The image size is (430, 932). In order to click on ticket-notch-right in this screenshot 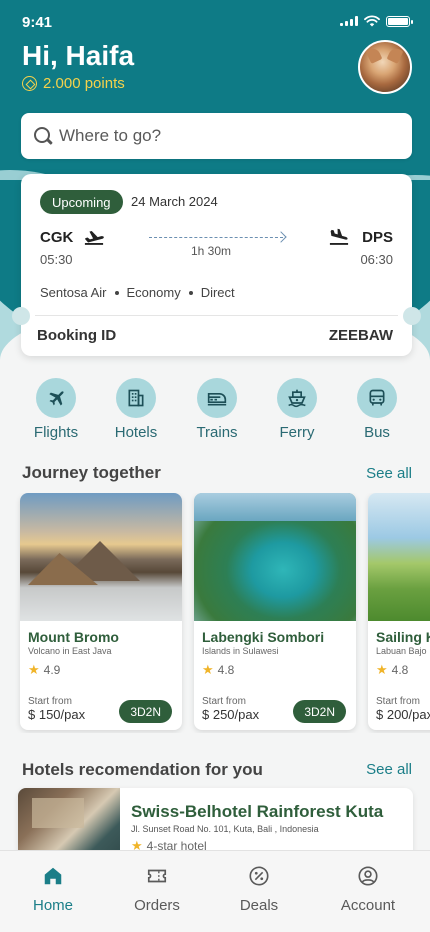, I will do `click(412, 316)`.